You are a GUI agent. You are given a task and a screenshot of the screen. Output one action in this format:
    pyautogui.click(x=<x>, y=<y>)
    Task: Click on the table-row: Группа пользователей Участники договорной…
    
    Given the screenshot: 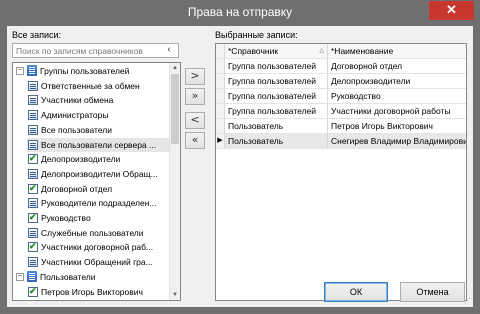 What is the action you would take?
    pyautogui.click(x=341, y=111)
    